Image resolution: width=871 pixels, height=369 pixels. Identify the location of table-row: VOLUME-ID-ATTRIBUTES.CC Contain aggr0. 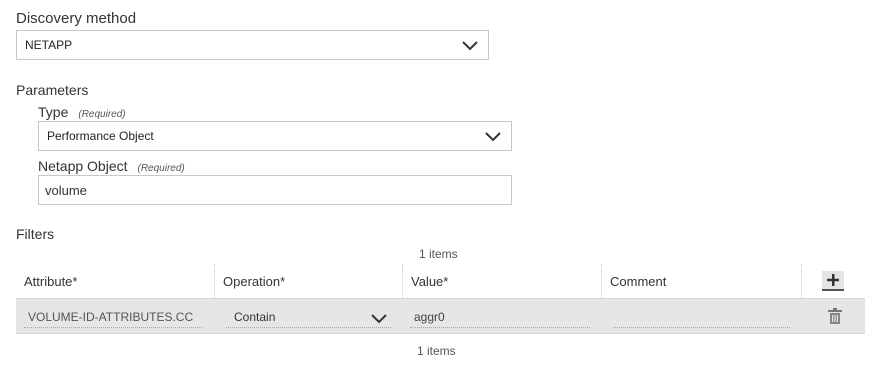
(440, 316).